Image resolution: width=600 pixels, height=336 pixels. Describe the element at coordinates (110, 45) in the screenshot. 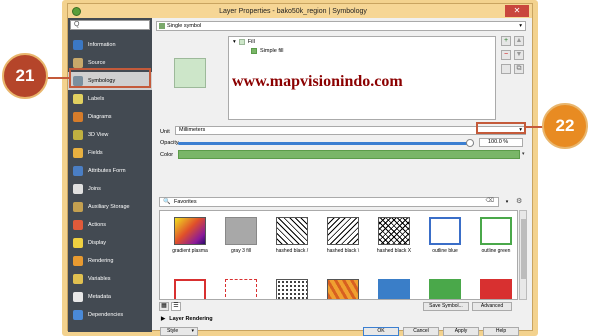

I see `sidebar-item-information: Information` at that location.